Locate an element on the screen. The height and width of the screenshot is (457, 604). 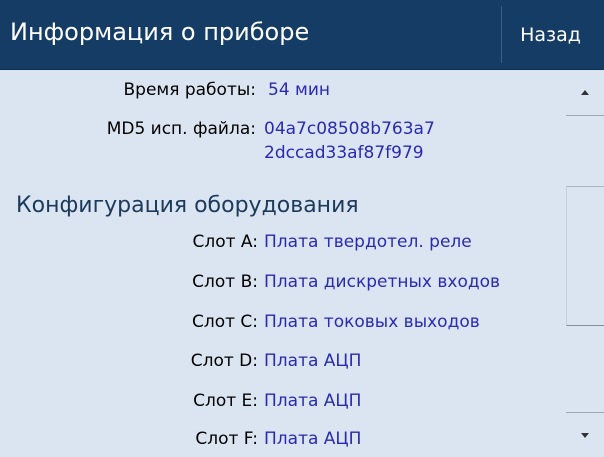
md5-value-line-1: 04a7c08508b763a7 is located at coordinates (349, 129).